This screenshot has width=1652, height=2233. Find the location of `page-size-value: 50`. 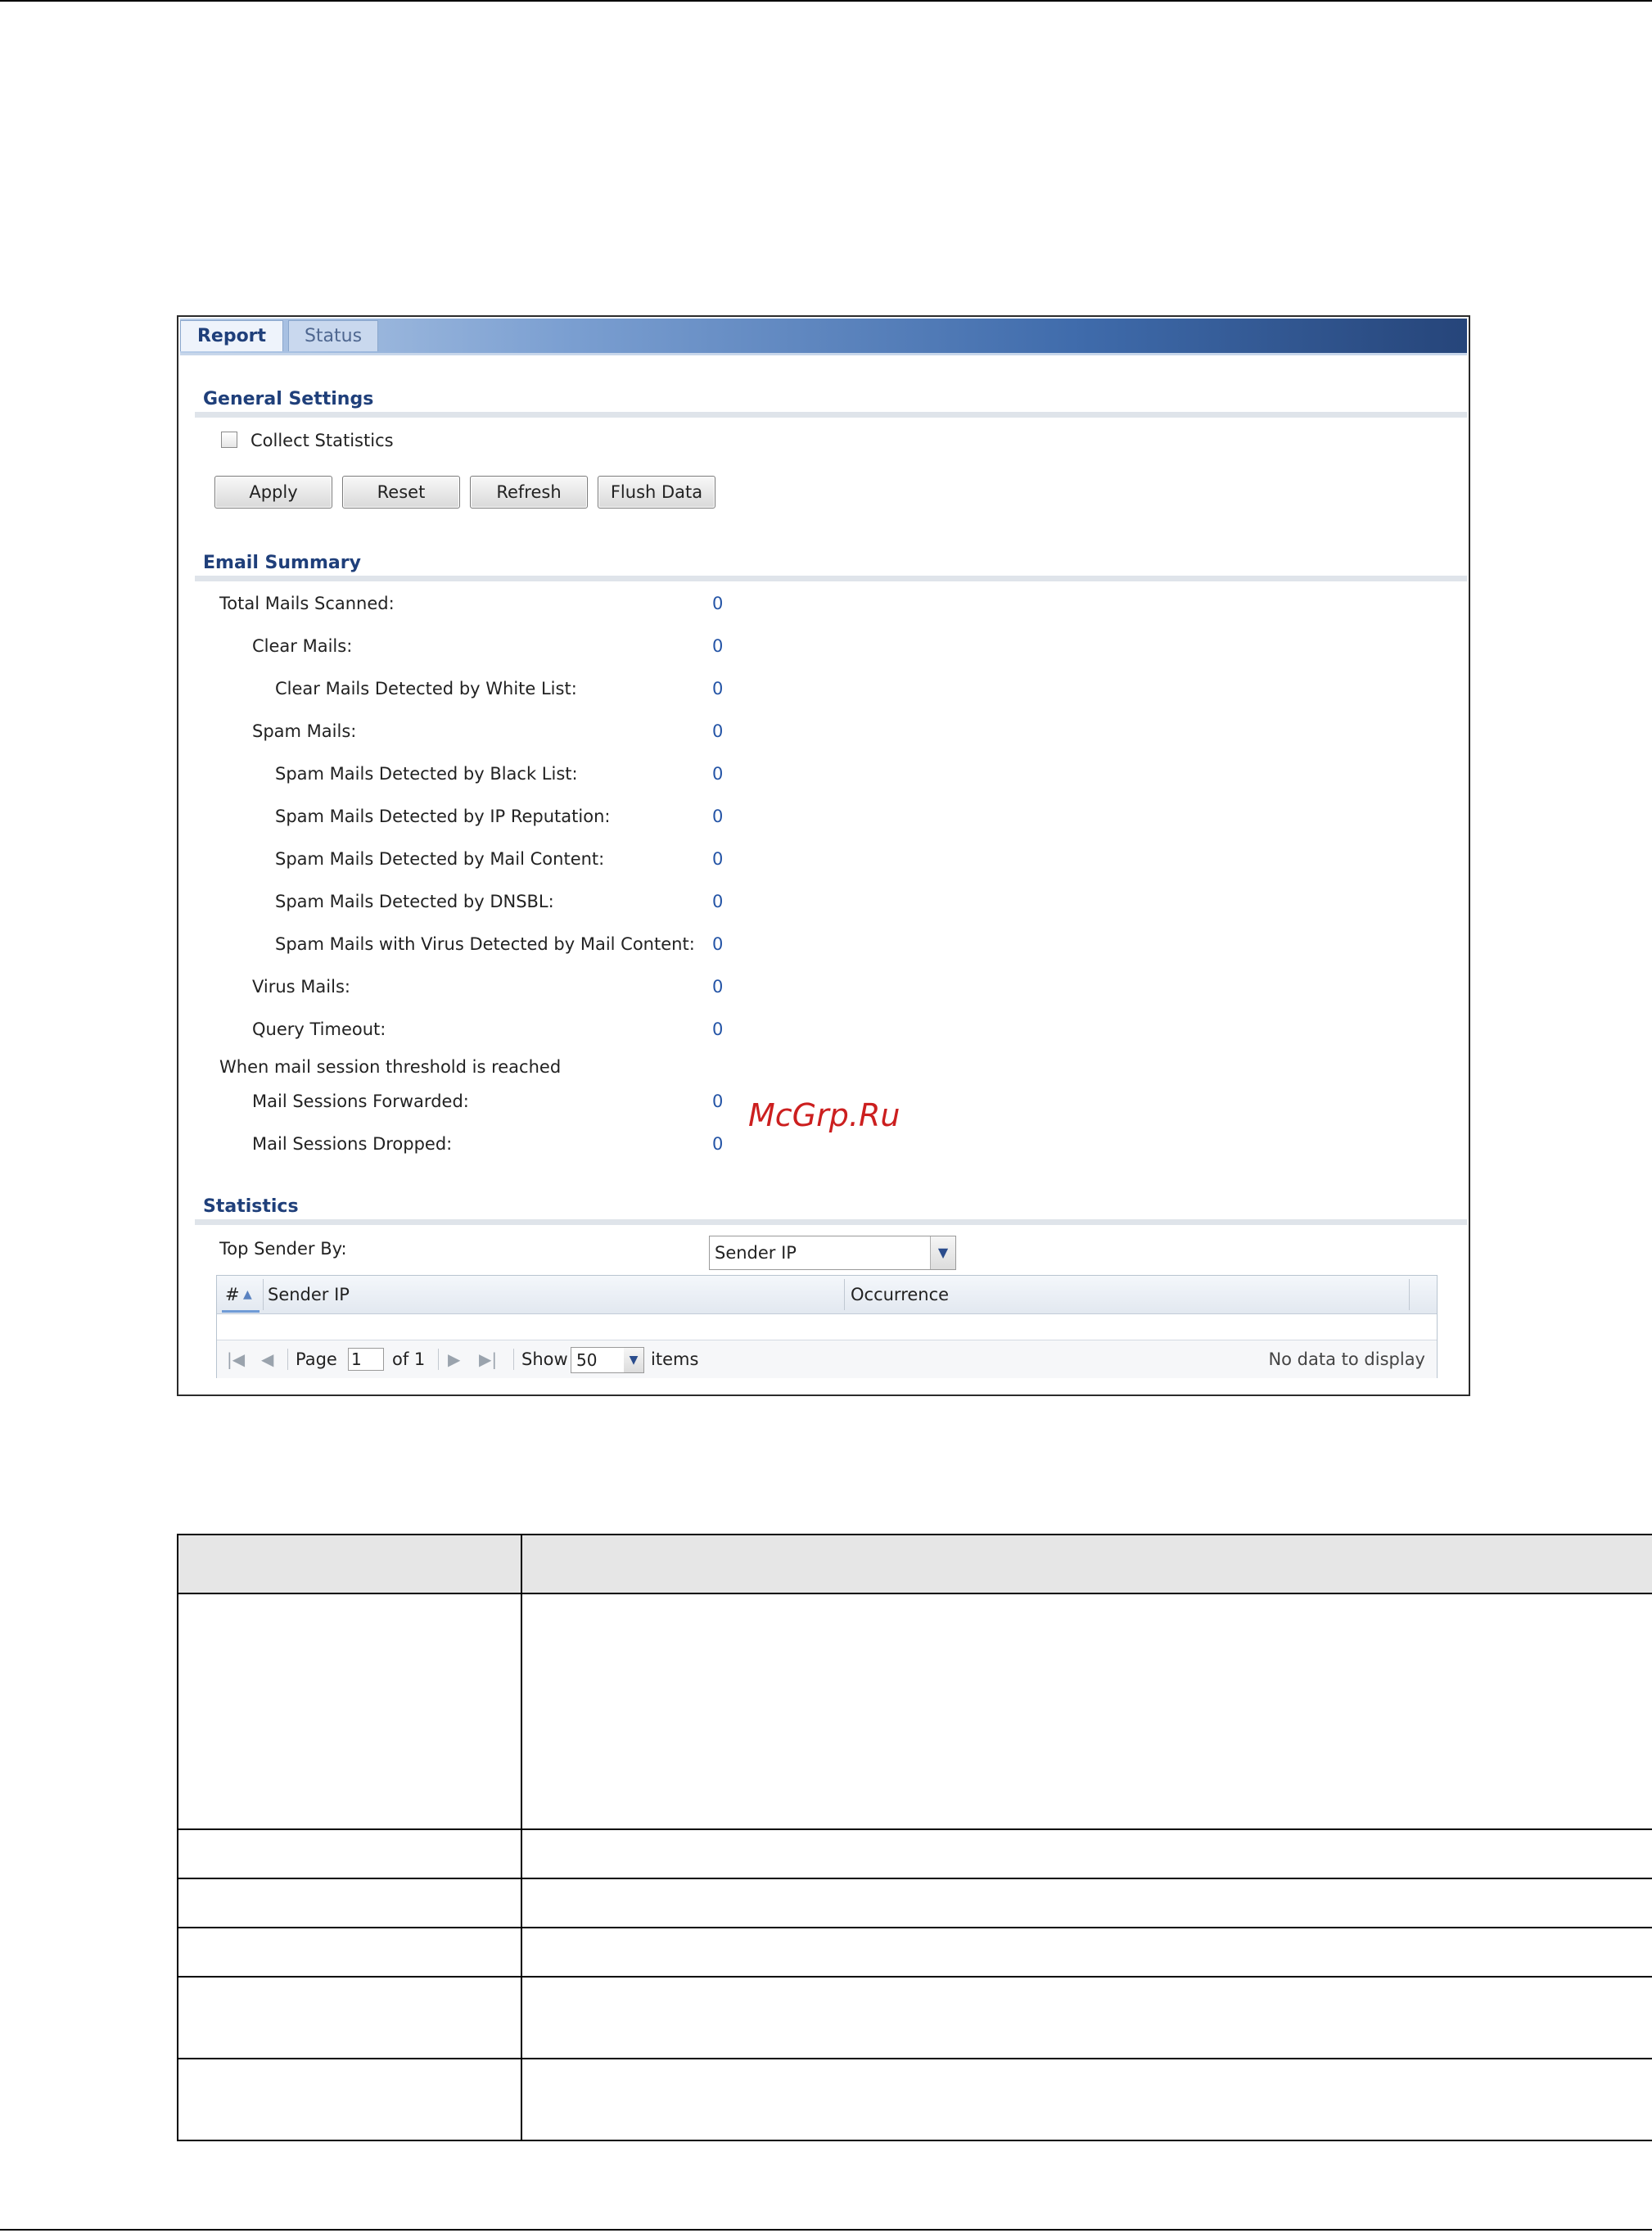

page-size-value: 50 is located at coordinates (587, 1360).